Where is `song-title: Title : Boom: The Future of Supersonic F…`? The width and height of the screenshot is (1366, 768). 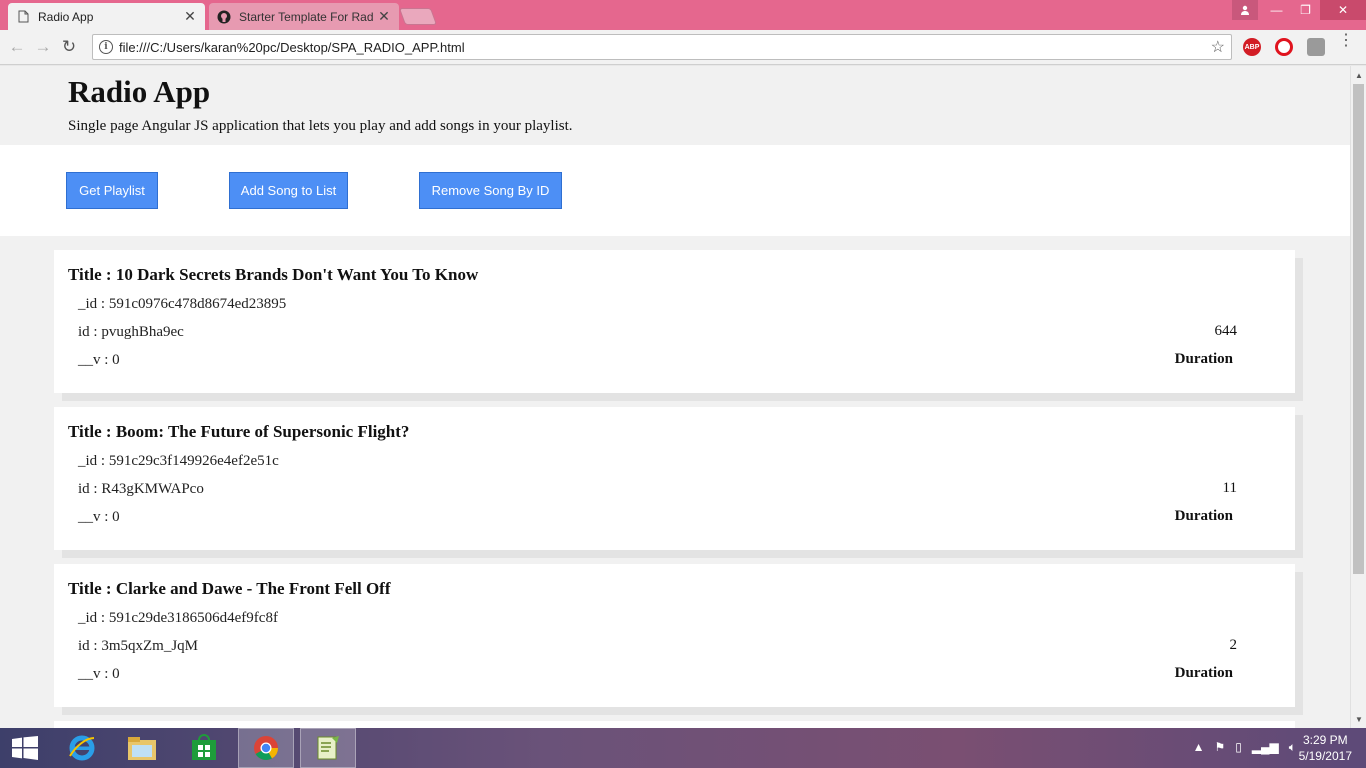
song-title: Title : Boom: The Future of Supersonic F… is located at coordinates (239, 431).